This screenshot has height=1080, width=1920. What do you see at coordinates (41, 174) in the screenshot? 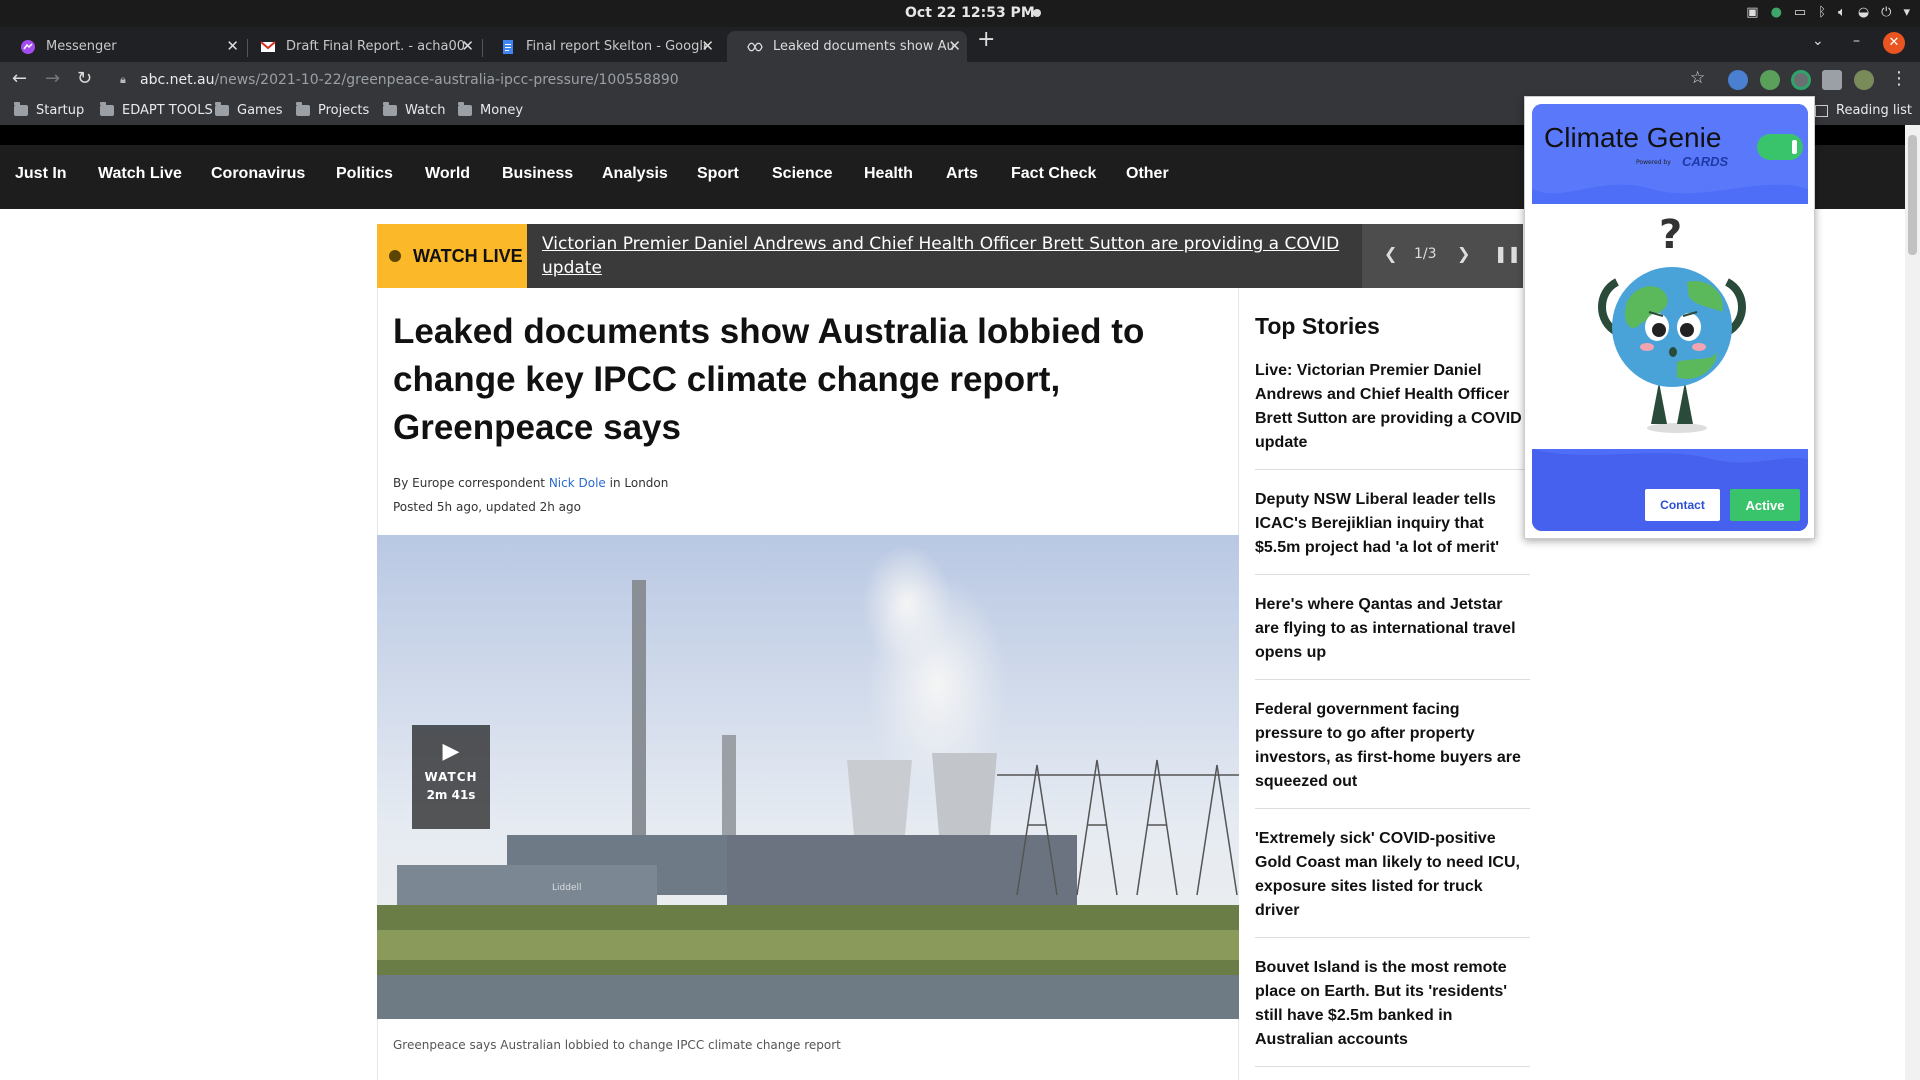
I see `nav-just-in: Just In` at bounding box center [41, 174].